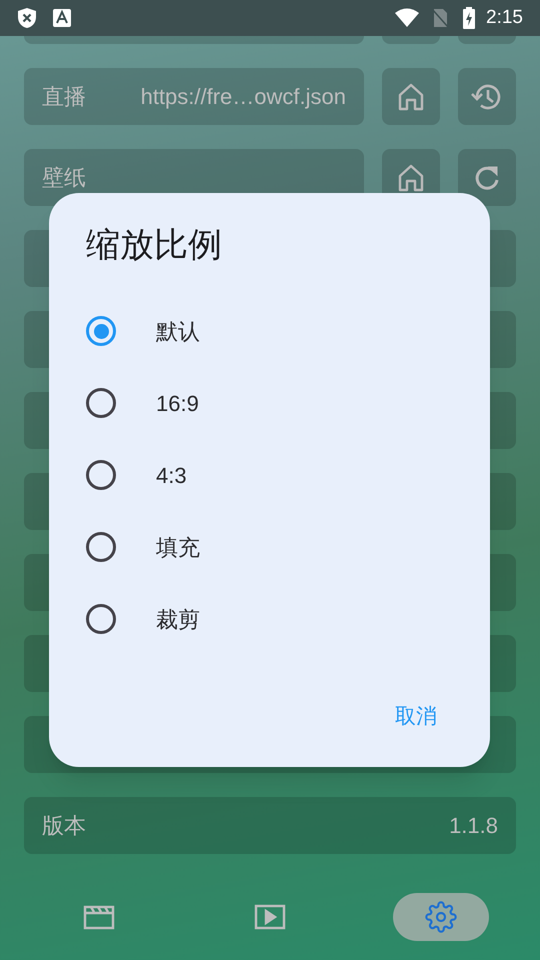  I want to click on nav-tab, so click(440, 917).